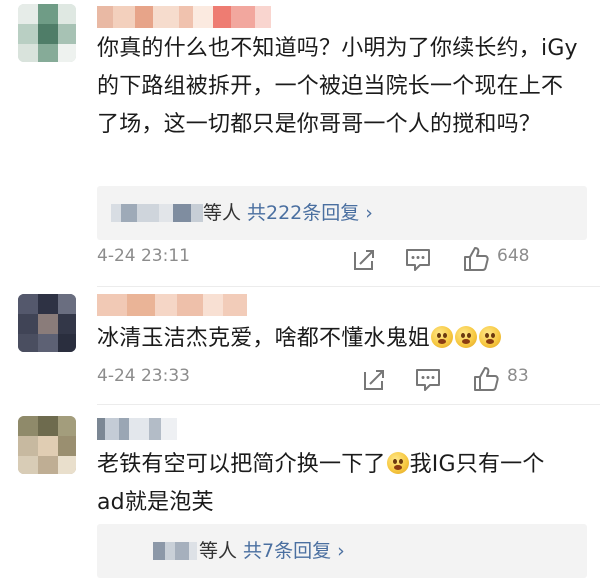  What do you see at coordinates (310, 213) in the screenshot?
I see `view-replies-link: 共222条回复 ›` at bounding box center [310, 213].